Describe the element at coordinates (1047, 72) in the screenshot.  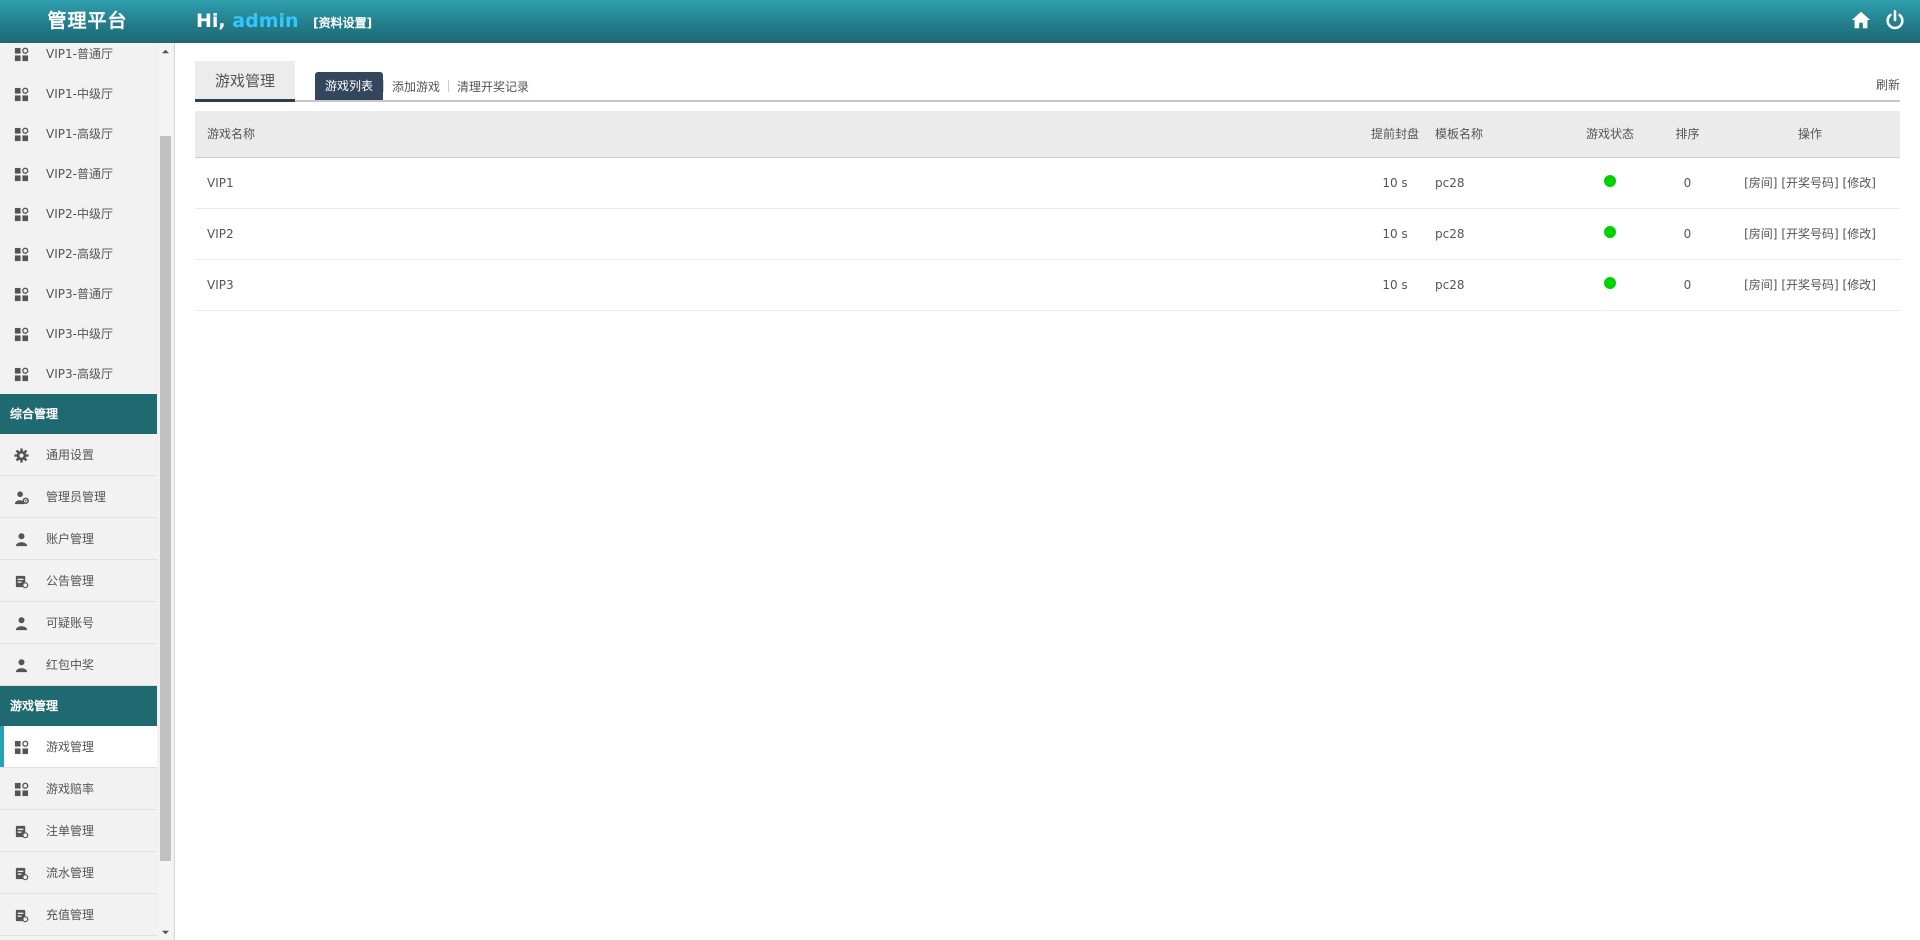
I see `tab-bar: 游戏管理 游戏列表 添加游戏 清理开奖记录 刷新` at that location.